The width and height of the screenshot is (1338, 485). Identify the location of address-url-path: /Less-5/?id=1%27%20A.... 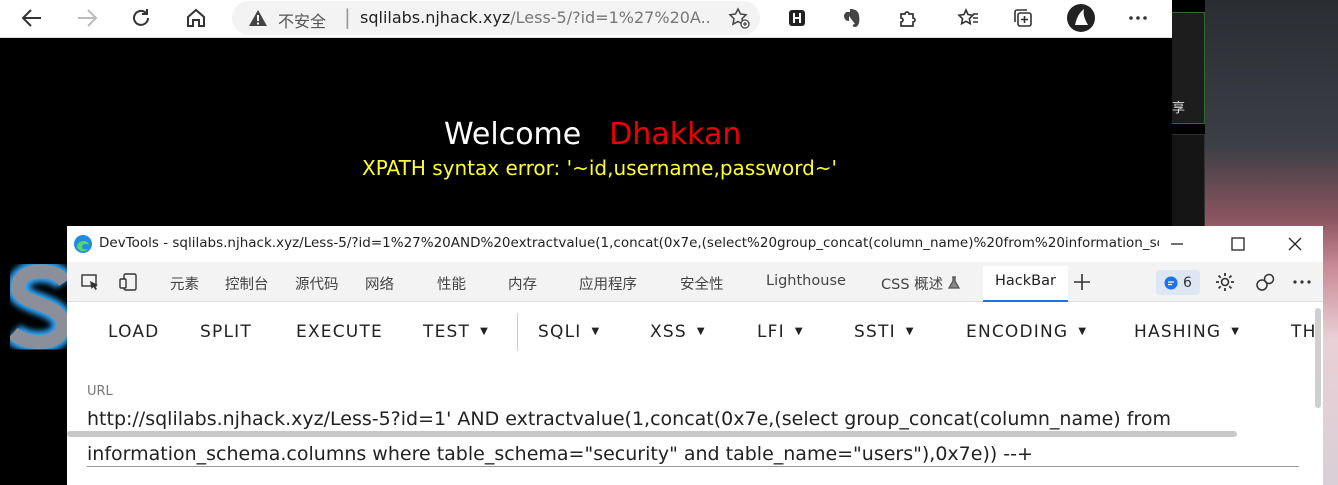
(610, 17).